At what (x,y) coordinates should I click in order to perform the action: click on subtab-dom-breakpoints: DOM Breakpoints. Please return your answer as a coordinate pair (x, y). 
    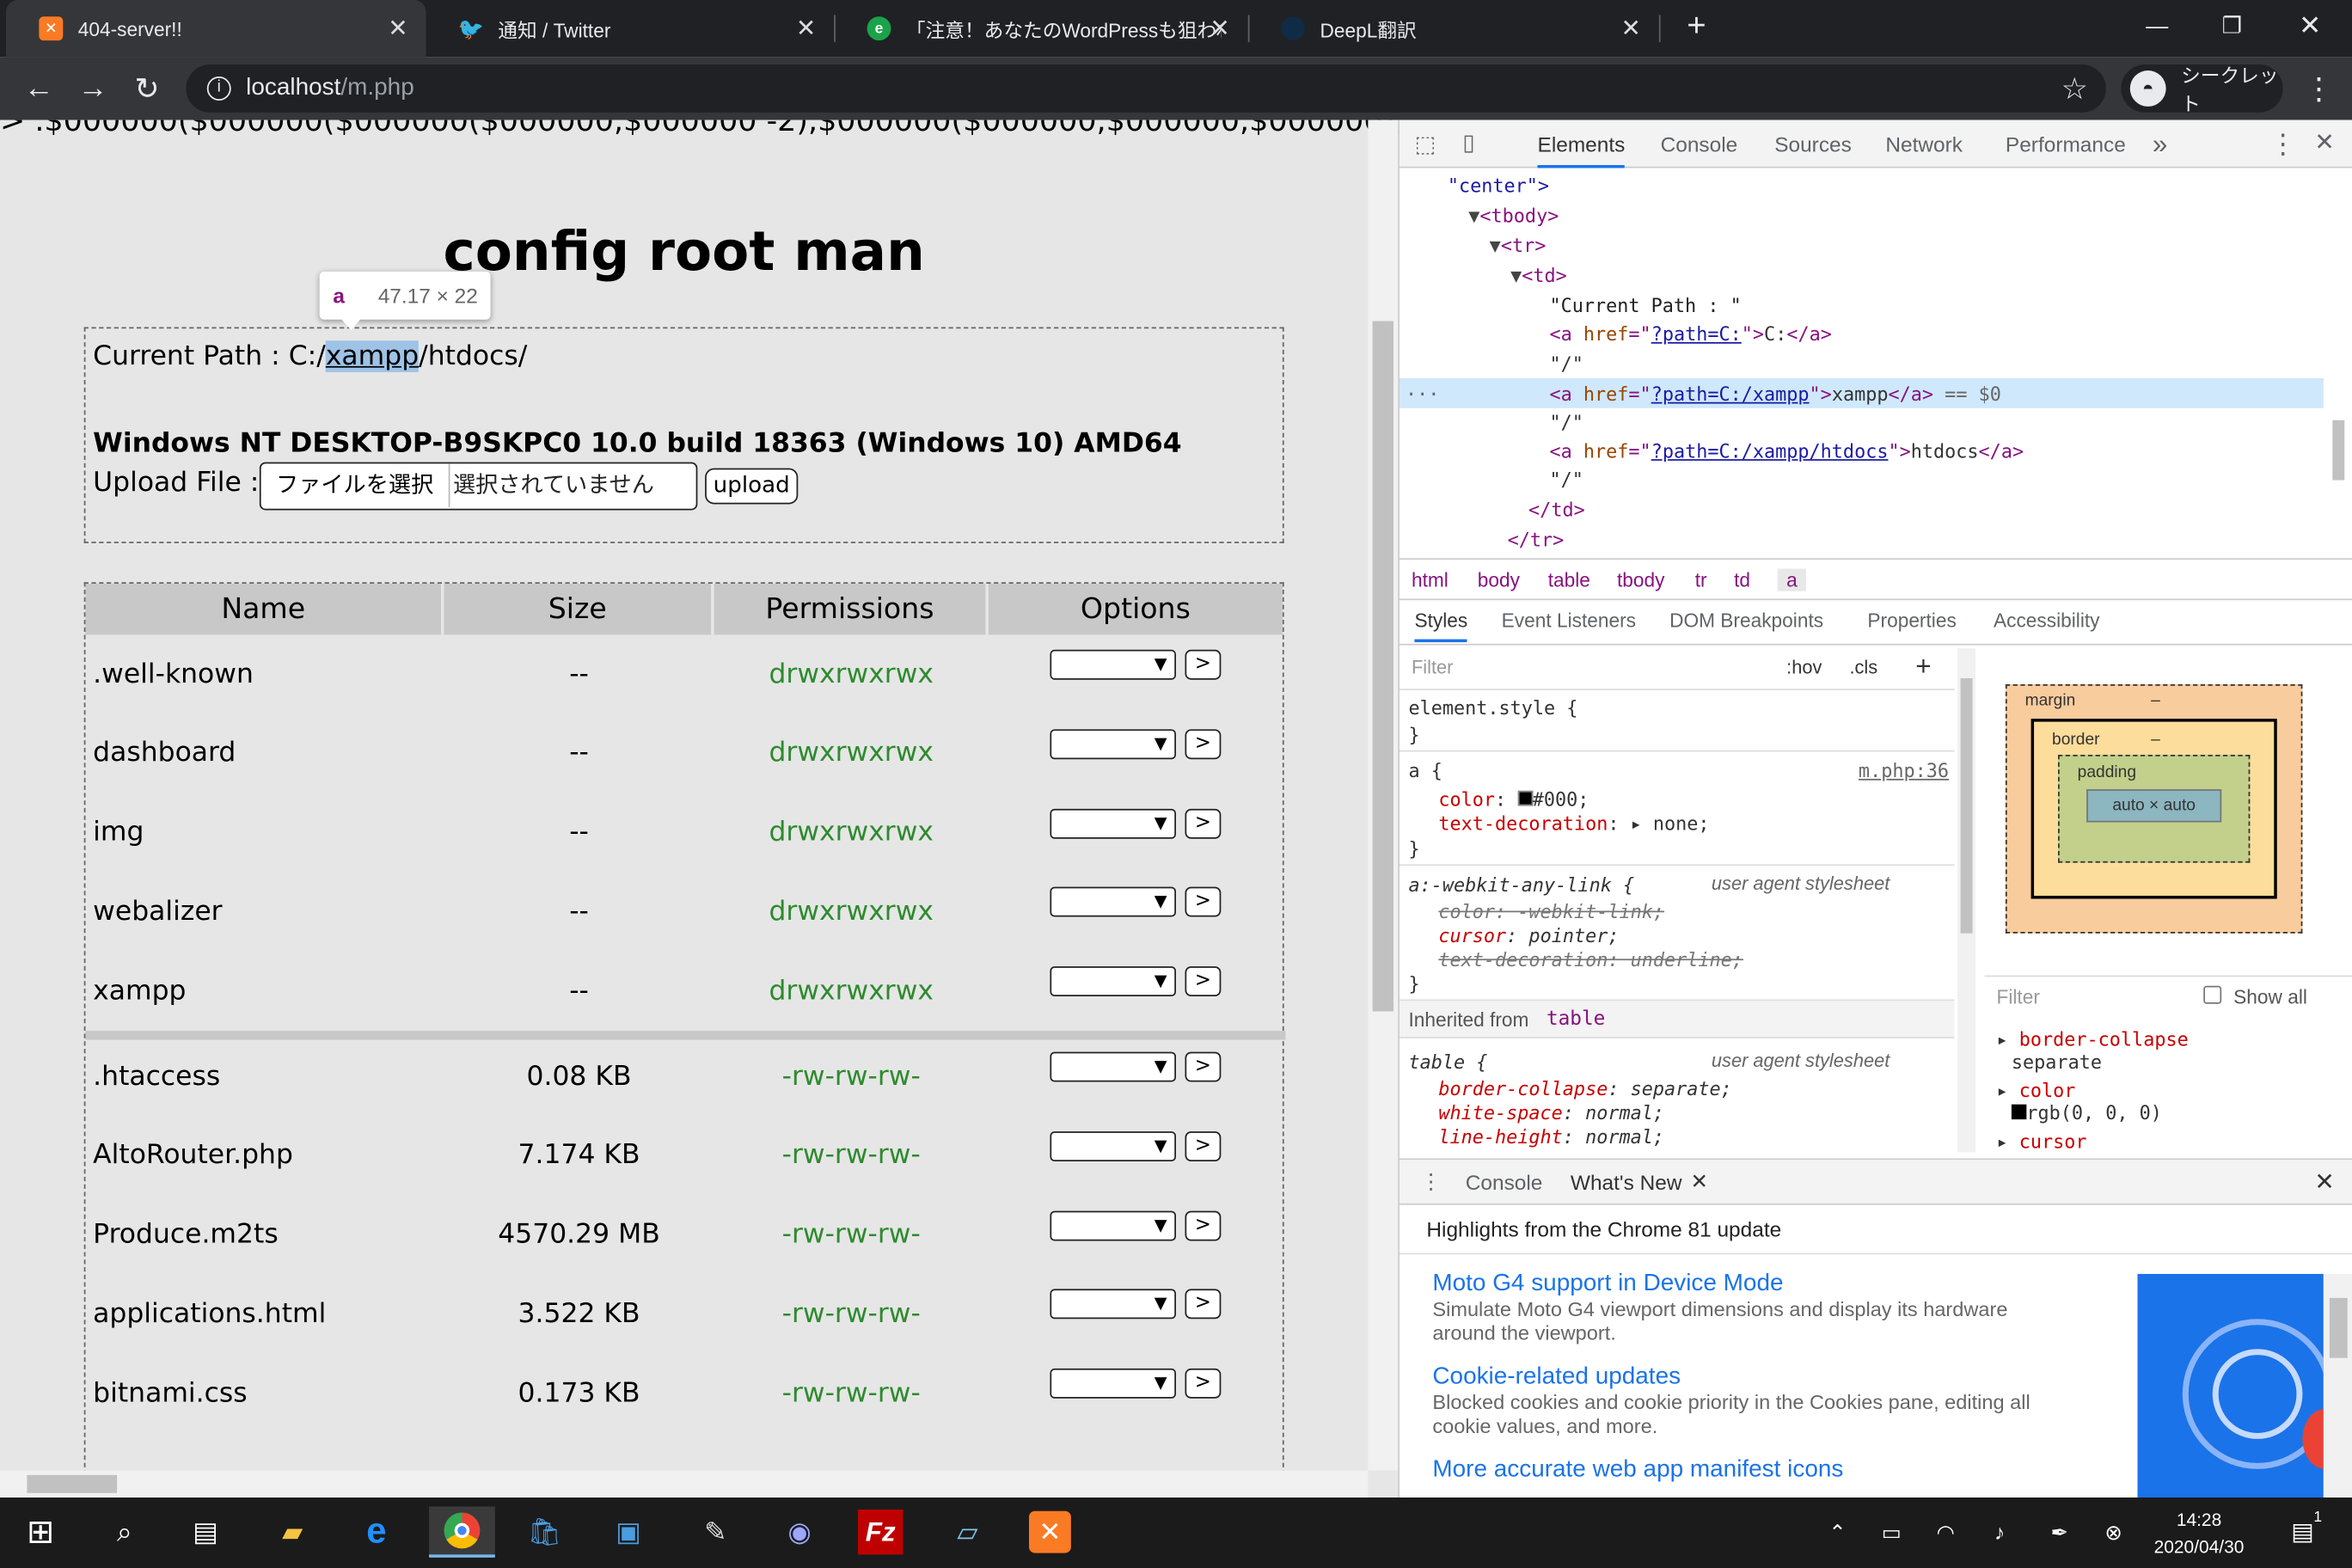
    Looking at the image, I should click on (1746, 620).